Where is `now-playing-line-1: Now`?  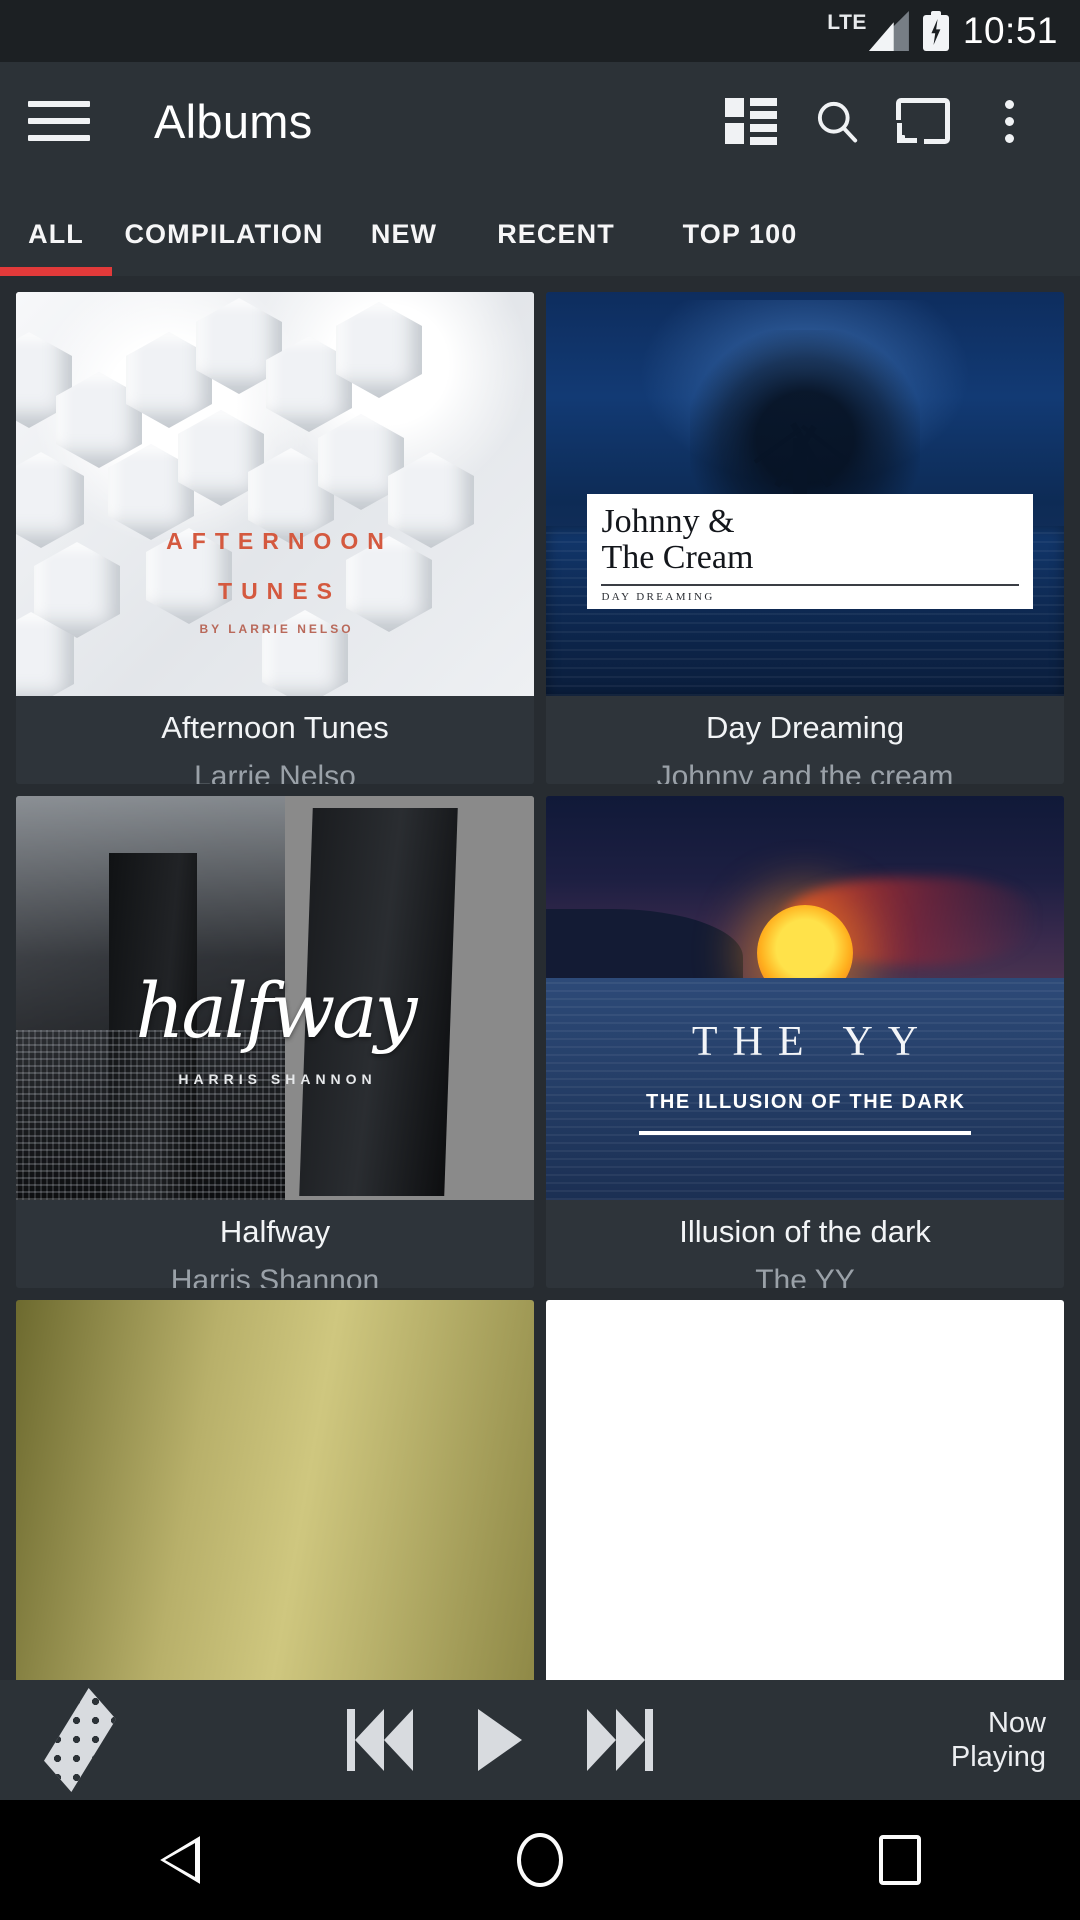 now-playing-line-1: Now is located at coordinates (1016, 1722).